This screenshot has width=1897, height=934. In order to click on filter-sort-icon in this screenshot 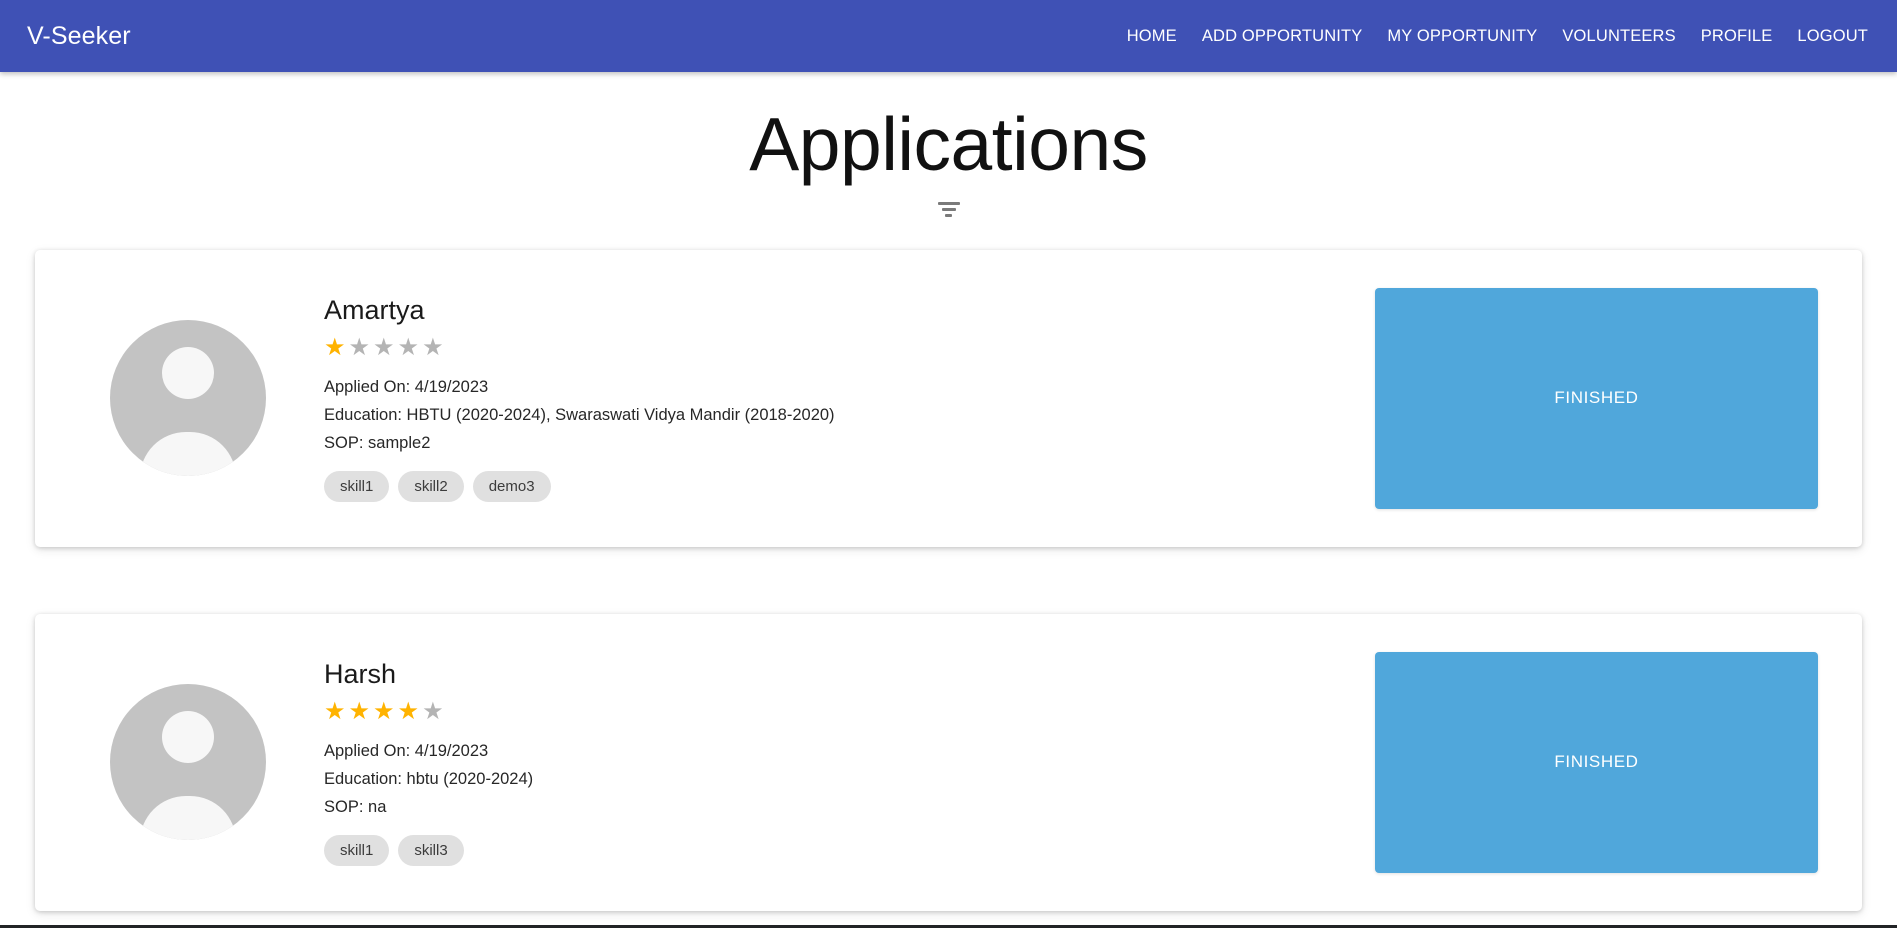, I will do `click(949, 210)`.